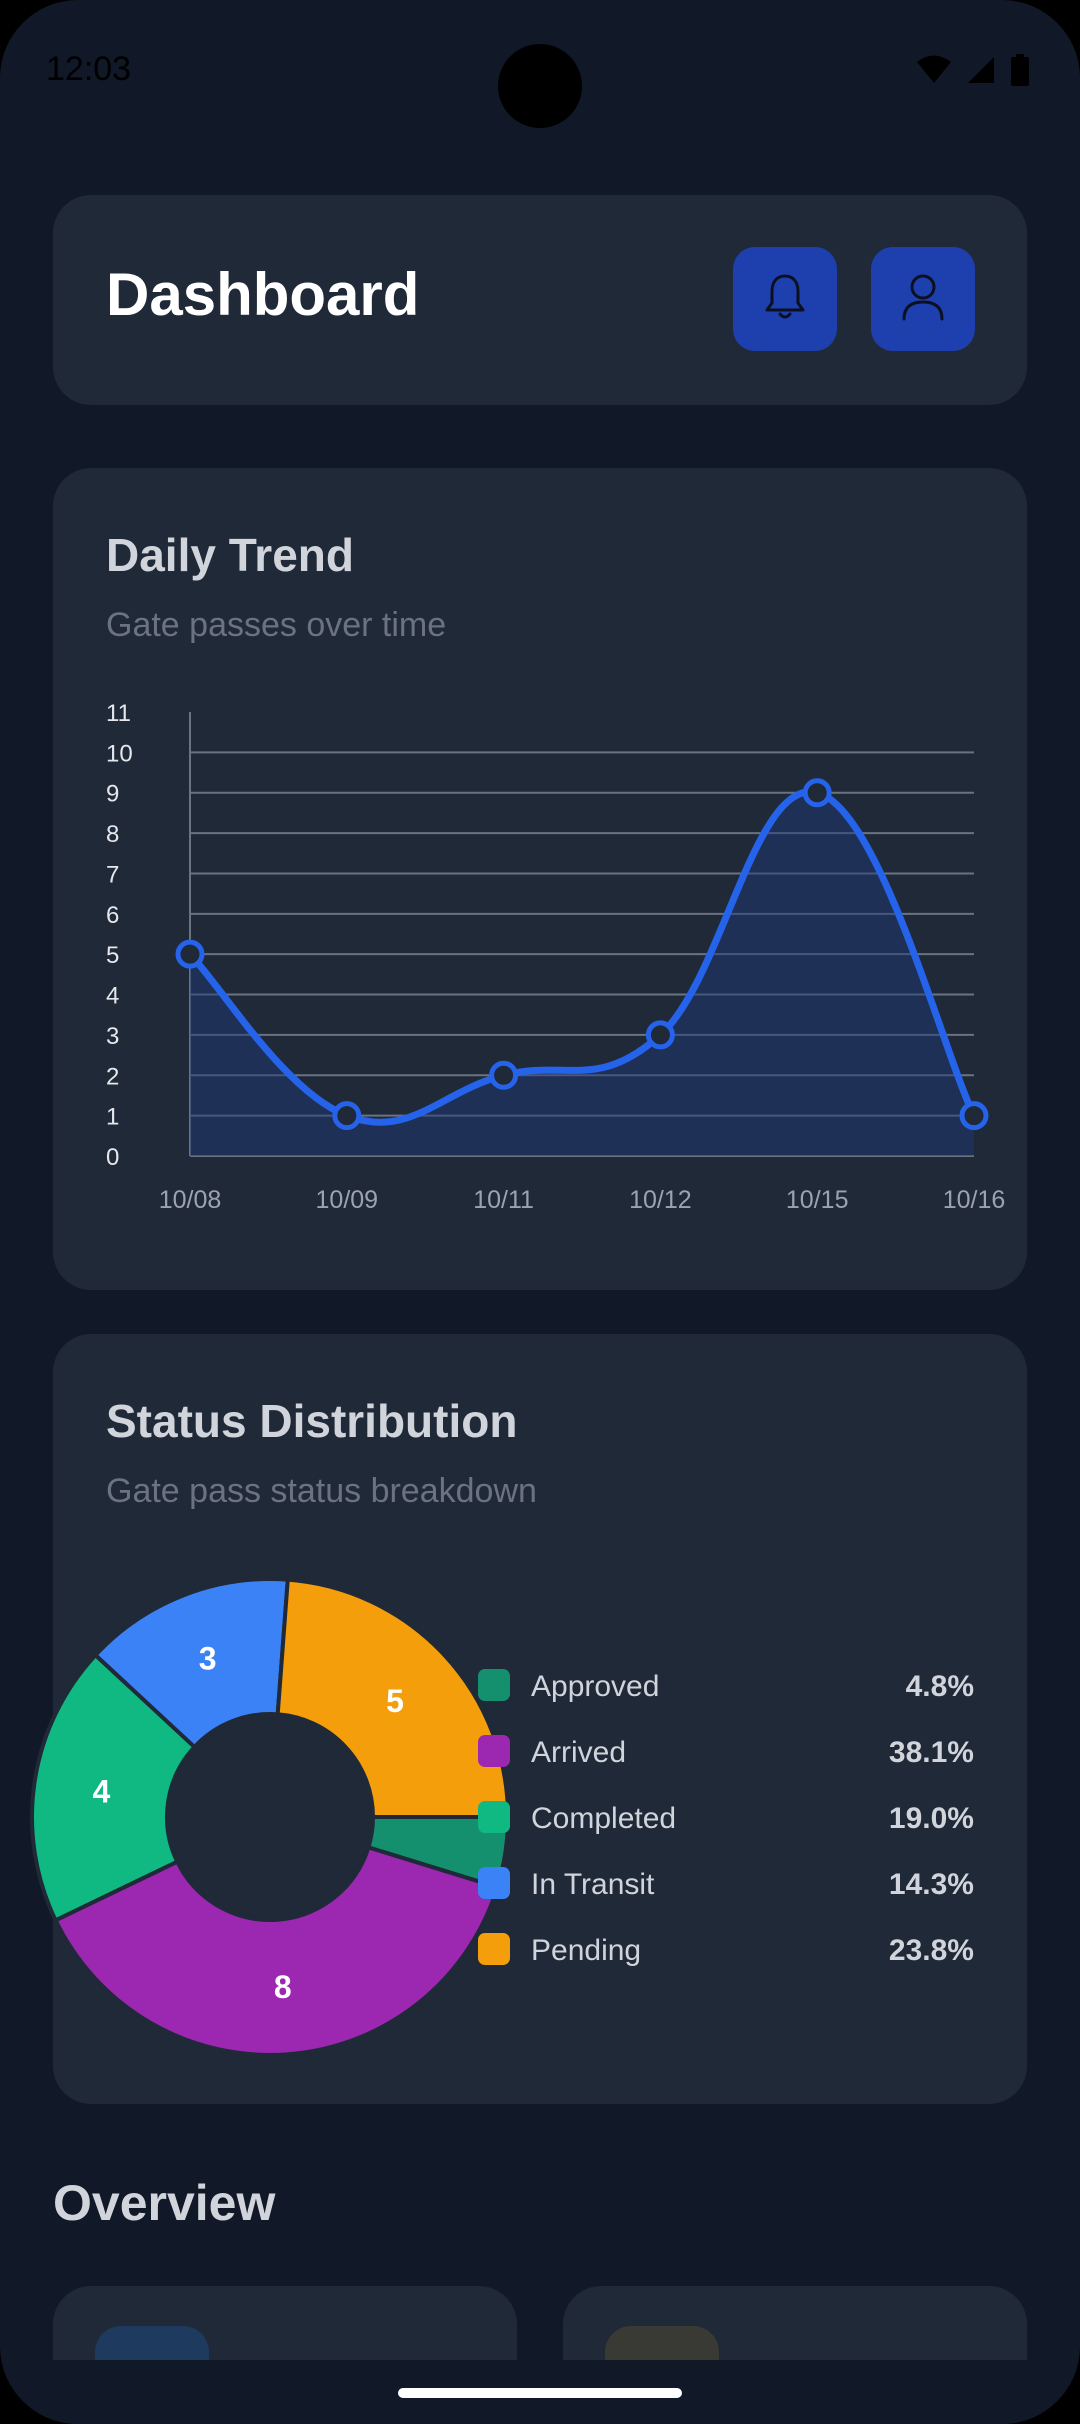  What do you see at coordinates (112, 1117) in the screenshot?
I see `y-tick-label: 1` at bounding box center [112, 1117].